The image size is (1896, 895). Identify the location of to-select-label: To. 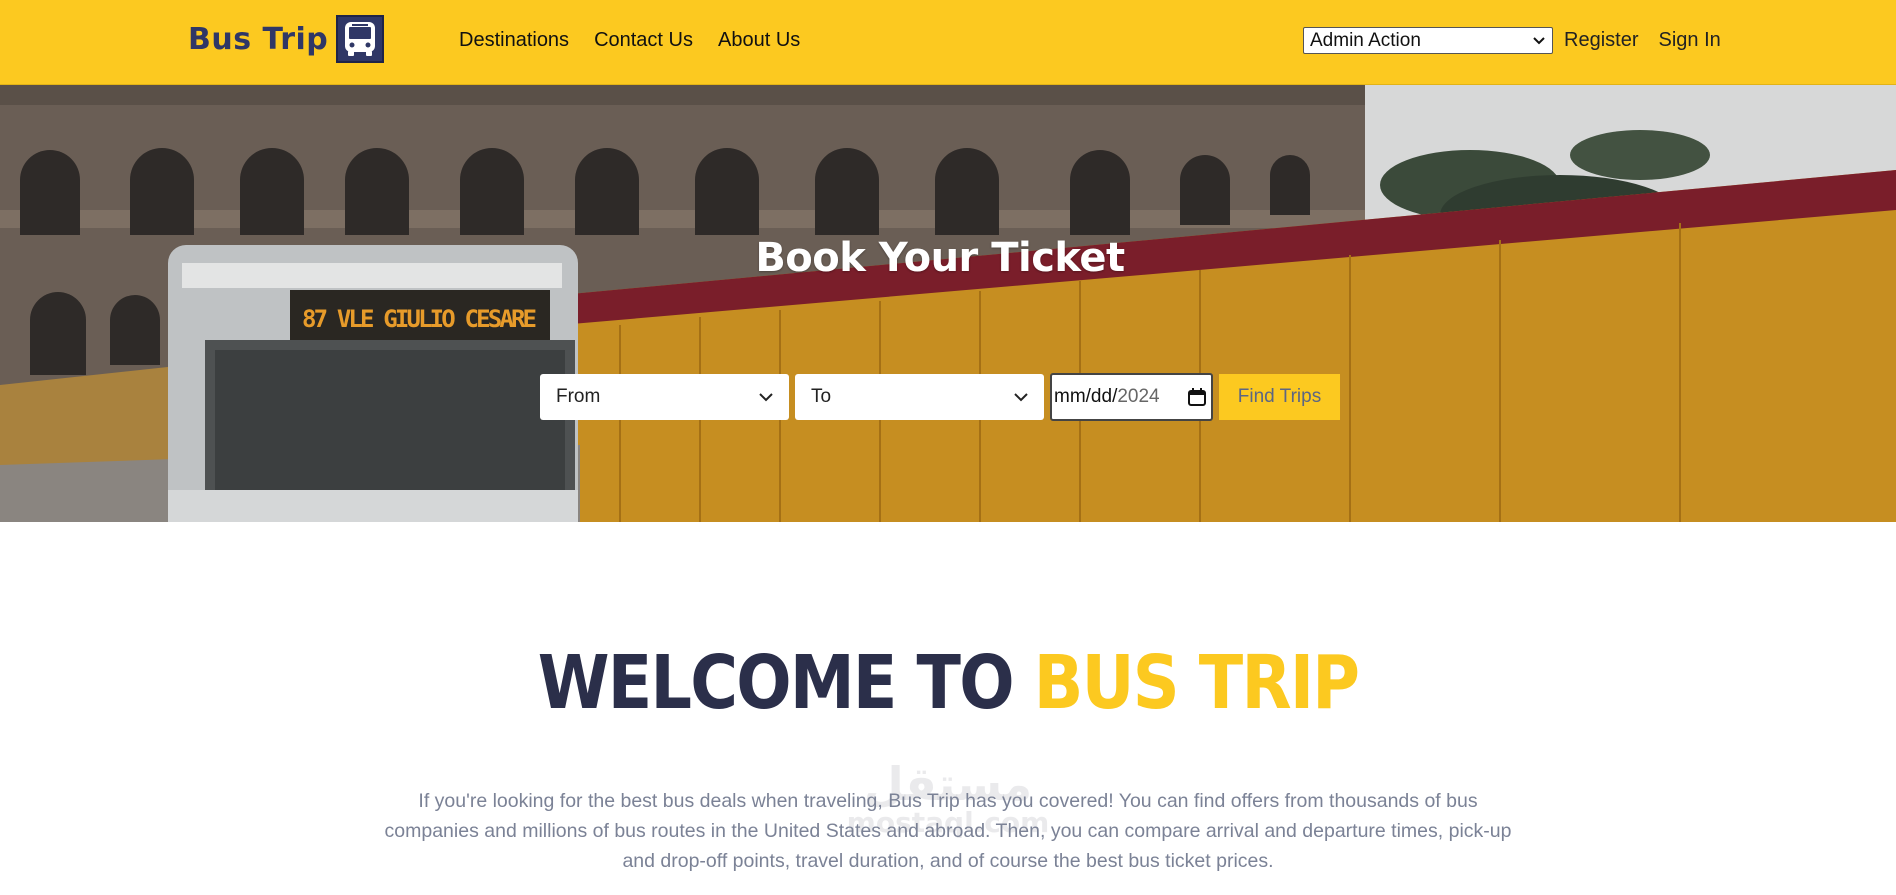
(821, 396).